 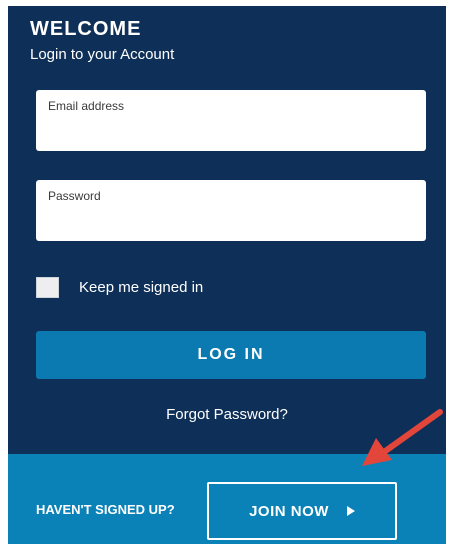 I want to click on join-now-label: JOIN NOW, so click(x=289, y=511).